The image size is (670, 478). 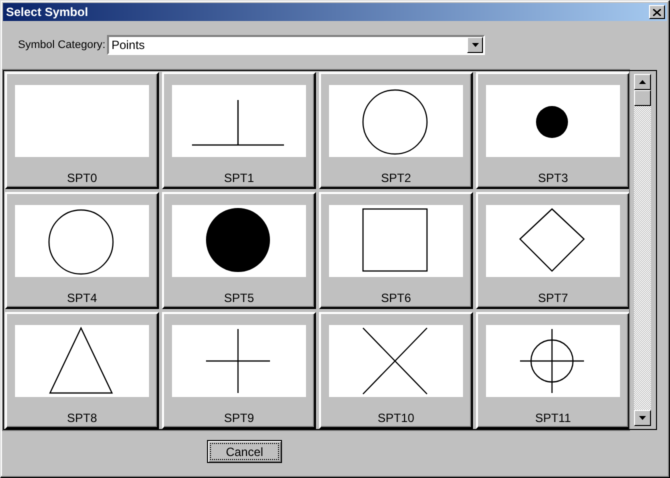 What do you see at coordinates (552, 240) in the screenshot?
I see `diamond-icon` at bounding box center [552, 240].